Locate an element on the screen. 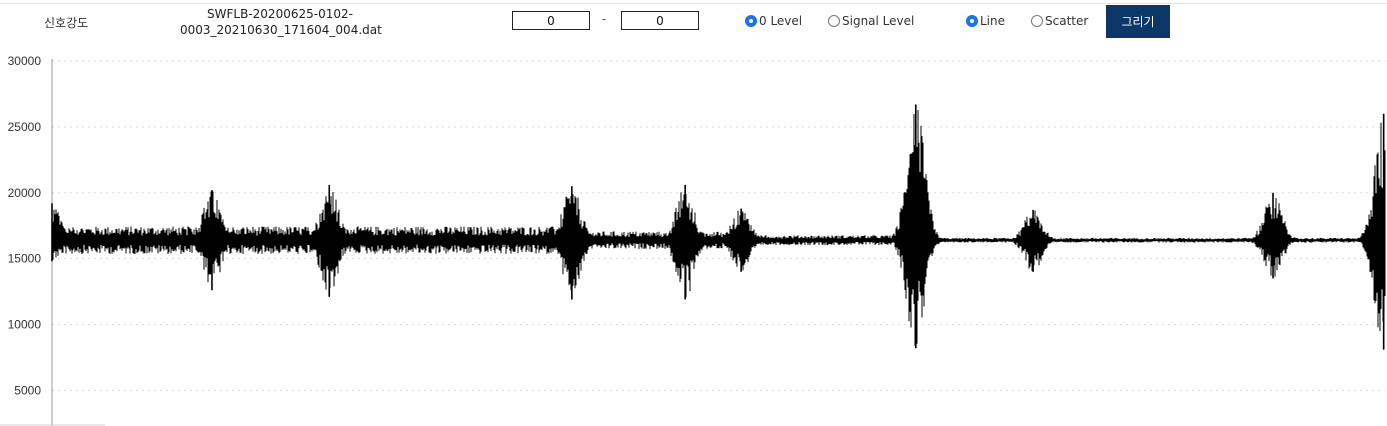 This screenshot has height=426, width=1387. y-tick-label-5000: 5000 is located at coordinates (27, 390).